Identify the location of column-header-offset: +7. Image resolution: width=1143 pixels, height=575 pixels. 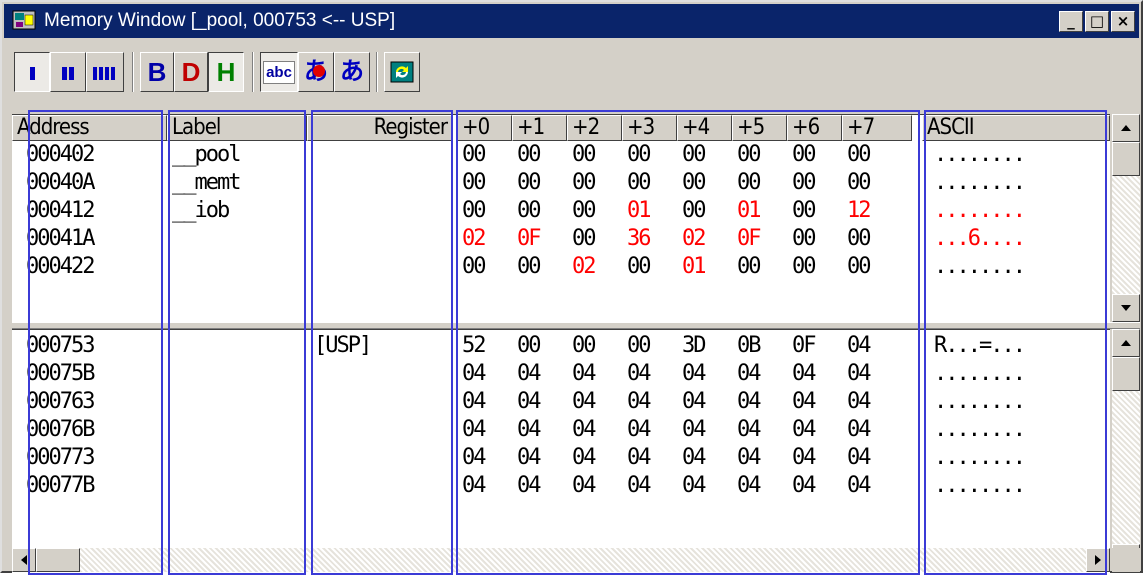
(877, 128).